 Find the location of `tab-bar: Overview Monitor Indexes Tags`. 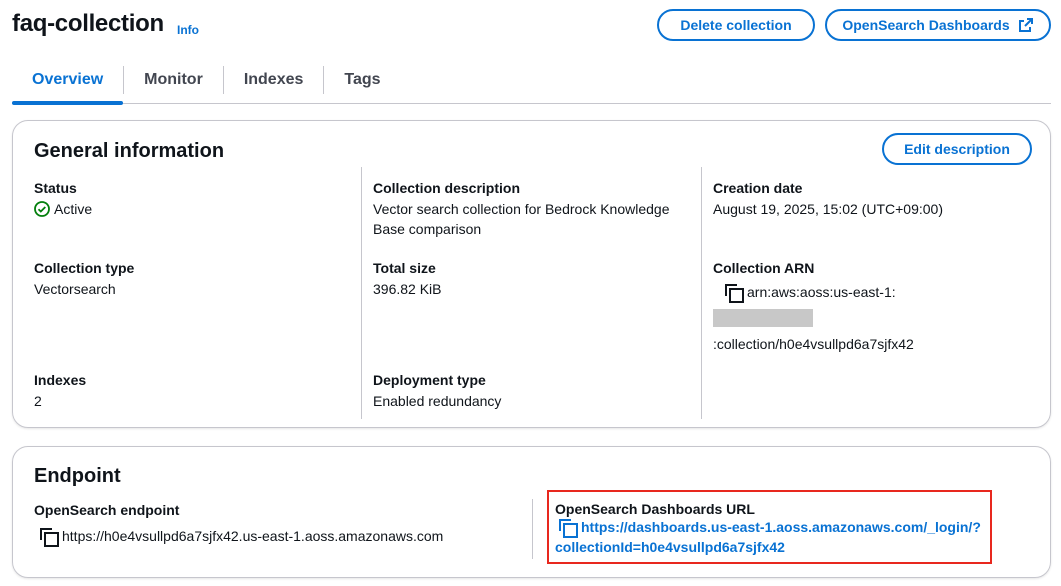

tab-bar: Overview Monitor Indexes Tags is located at coordinates (531, 84).